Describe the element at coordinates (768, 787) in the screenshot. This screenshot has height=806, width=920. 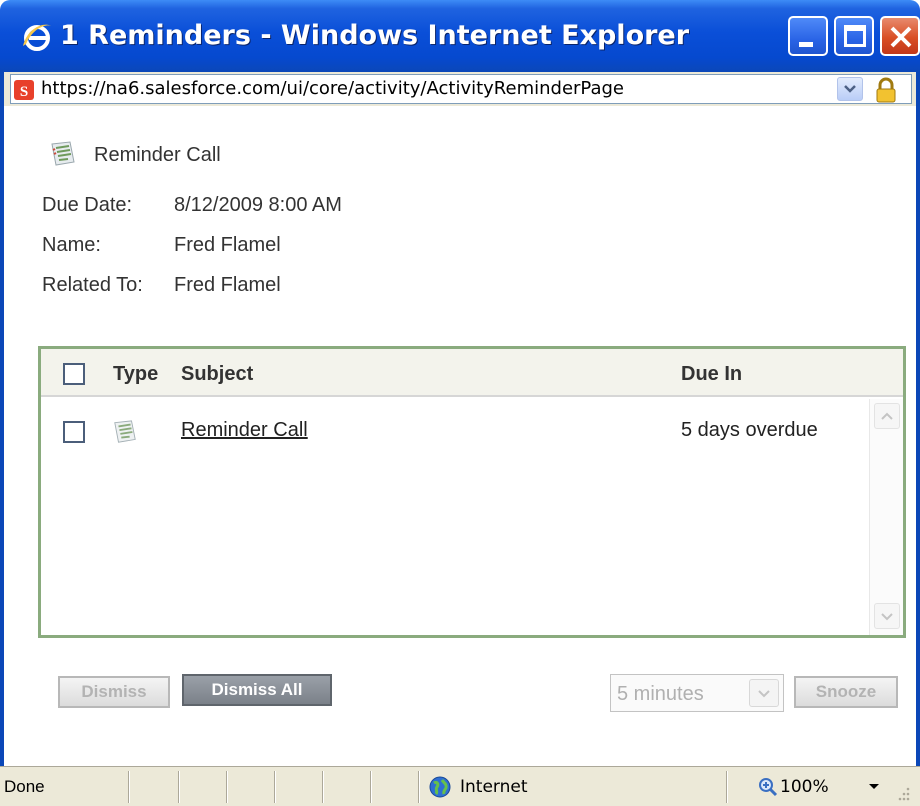
I see `zoom-icon` at that location.